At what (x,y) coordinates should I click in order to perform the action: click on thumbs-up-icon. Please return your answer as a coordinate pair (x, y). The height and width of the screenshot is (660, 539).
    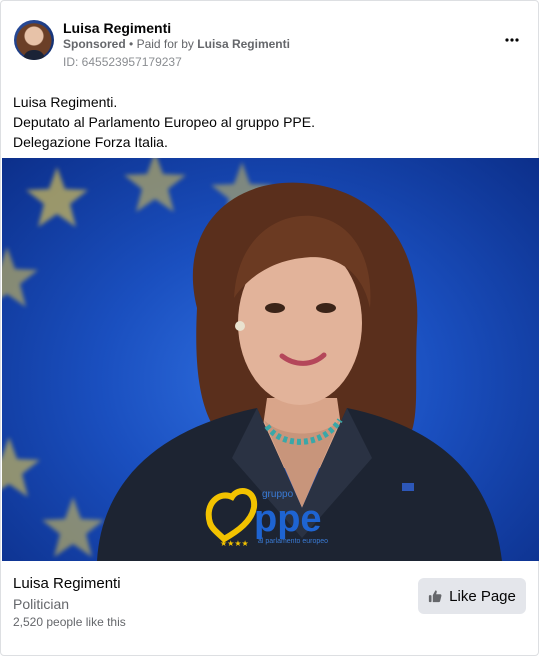
    Looking at the image, I should click on (435, 596).